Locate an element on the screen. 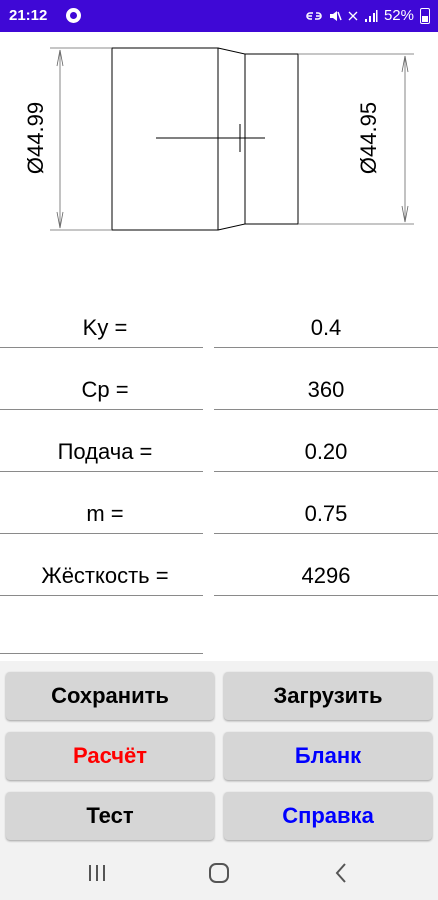  navigation-bar is located at coordinates (219, 872).